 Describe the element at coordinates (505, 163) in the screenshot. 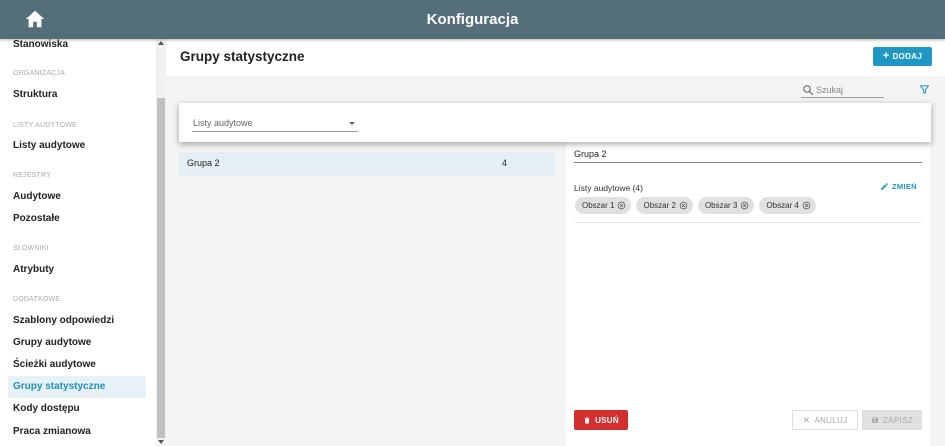

I see `row-count: 4` at that location.